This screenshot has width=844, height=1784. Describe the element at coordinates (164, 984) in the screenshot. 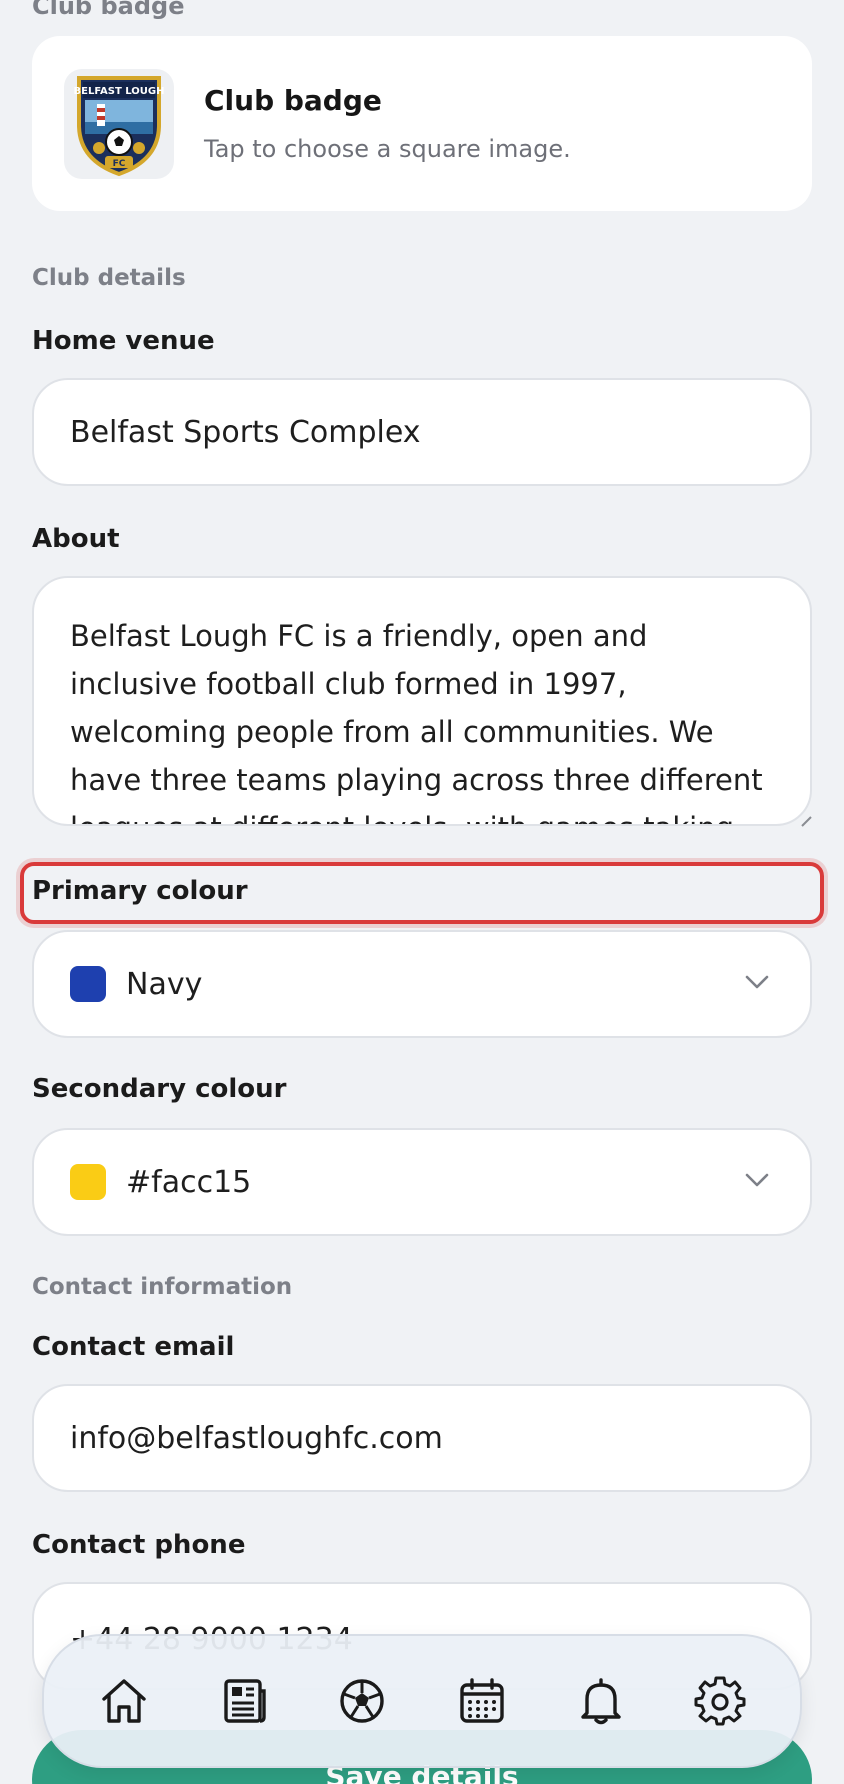

I see `primary-colour-value: Navy` at that location.